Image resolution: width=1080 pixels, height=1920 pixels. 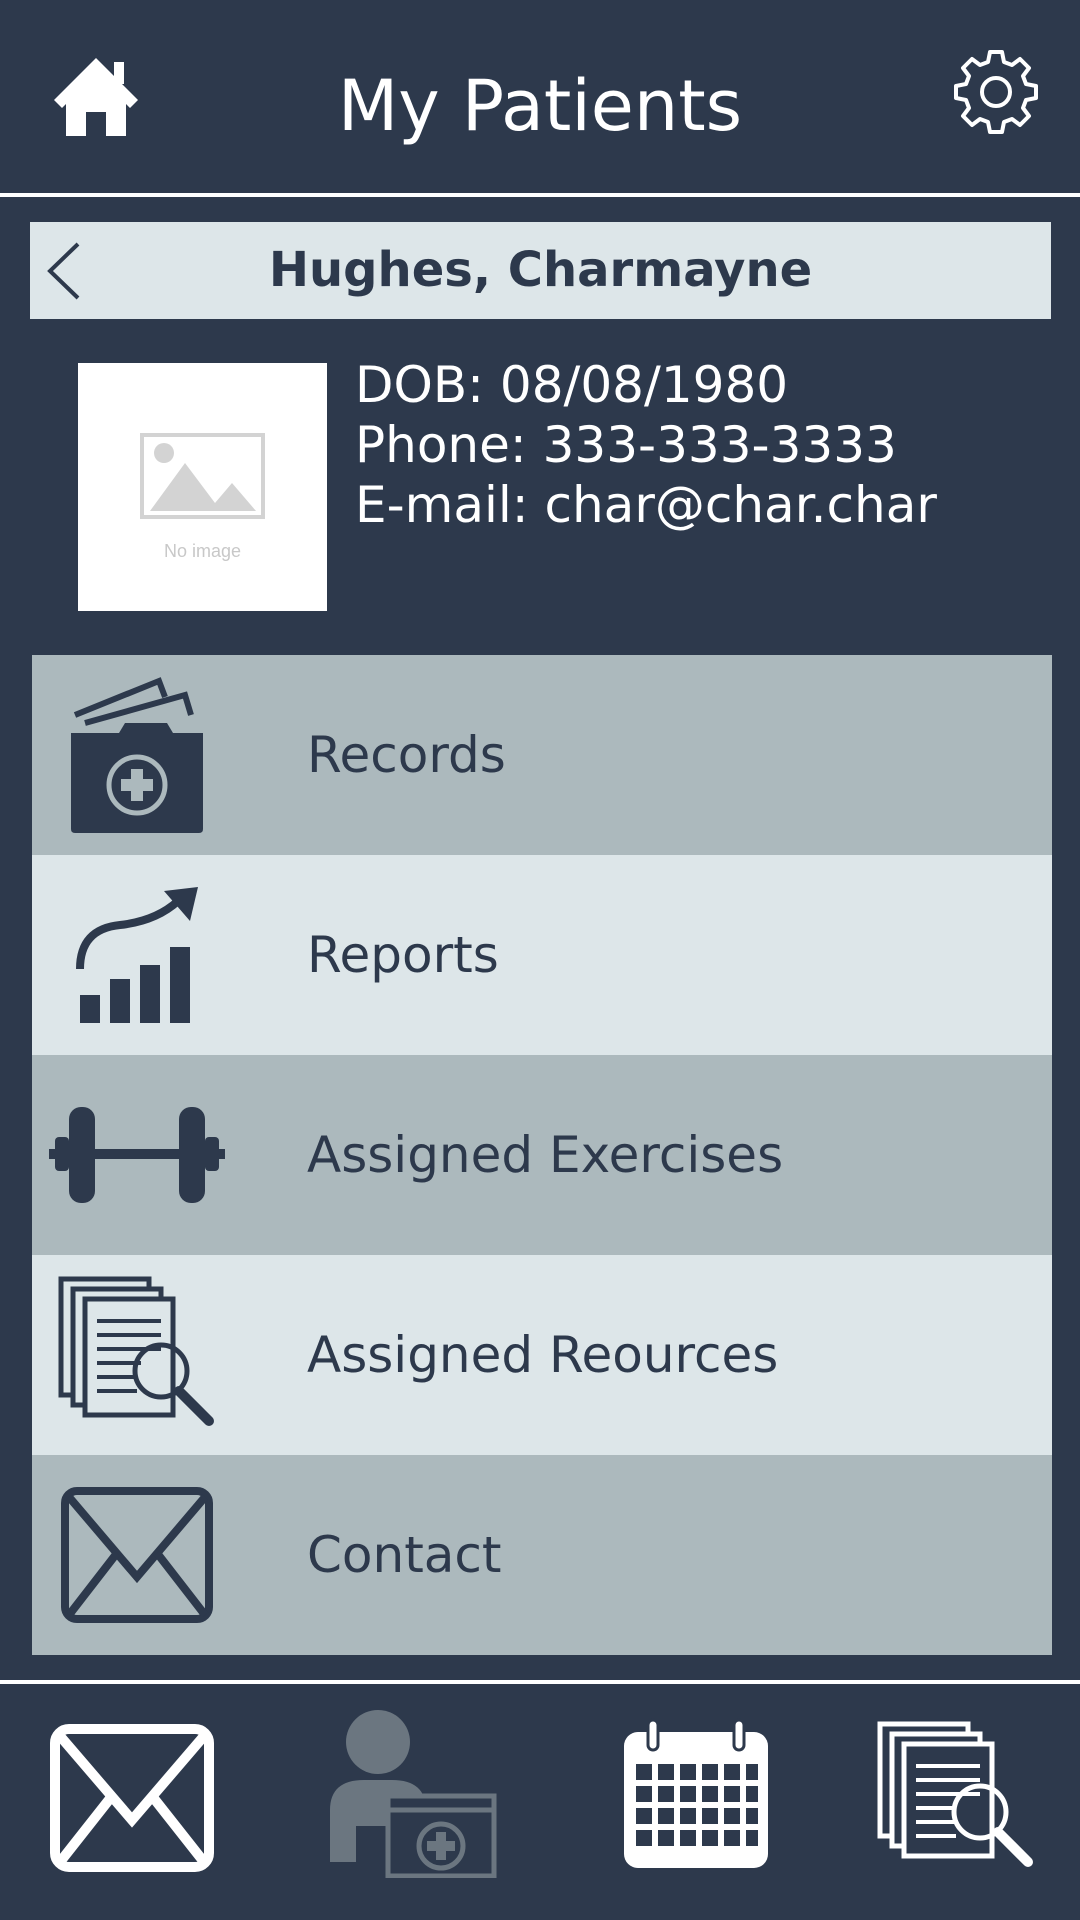 I want to click on patient-name-bar: Hughes, Charmayne, so click(x=540, y=270).